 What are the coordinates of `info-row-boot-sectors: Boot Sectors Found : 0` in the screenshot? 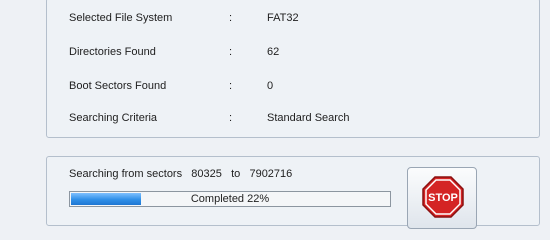 It's located at (293, 86).